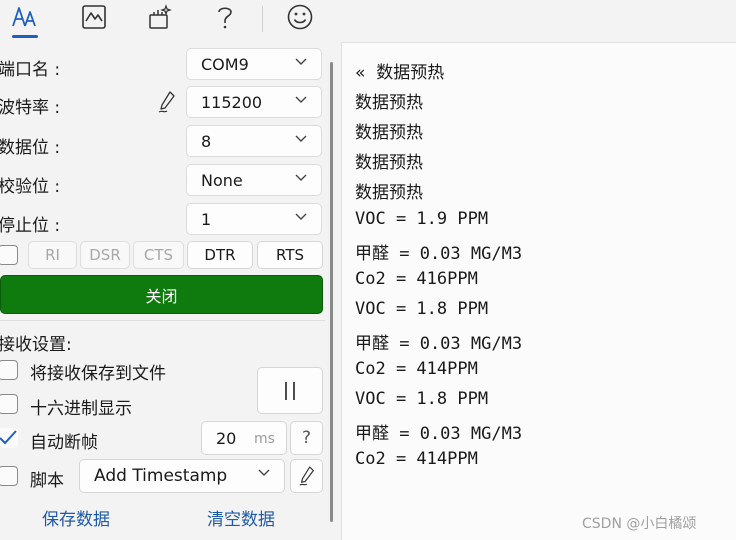 The height and width of the screenshot is (540, 736). I want to click on stopbits-label: 停止位 :, so click(30, 226).